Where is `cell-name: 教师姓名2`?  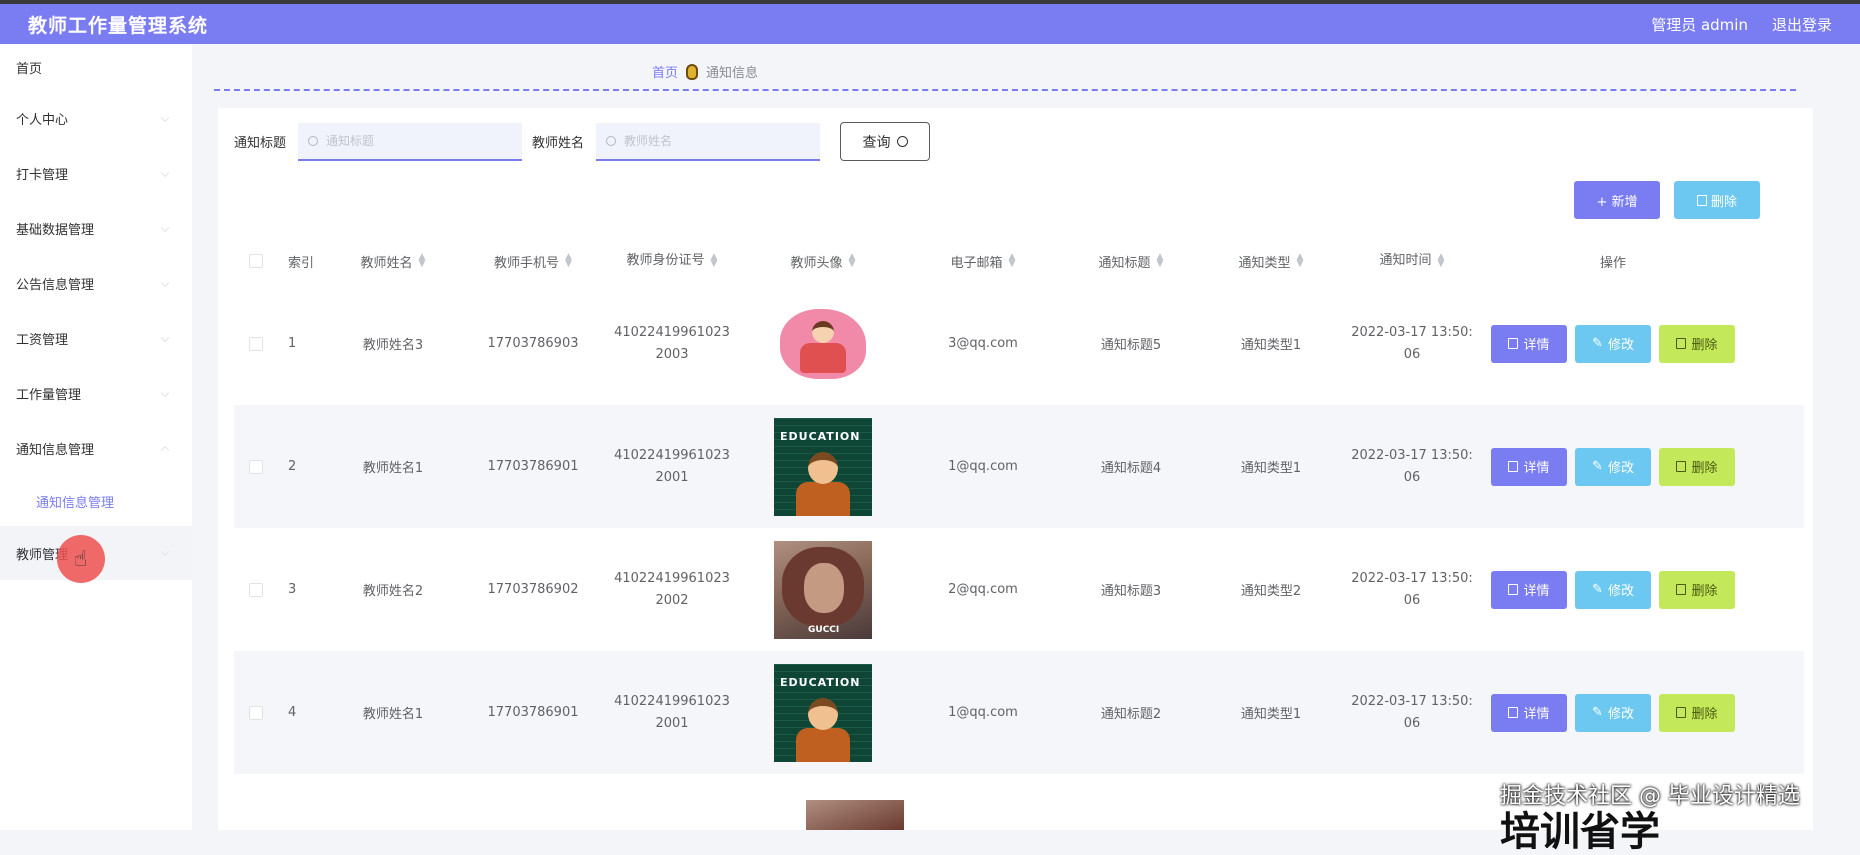
cell-name: 教师姓名2 is located at coordinates (393, 591).